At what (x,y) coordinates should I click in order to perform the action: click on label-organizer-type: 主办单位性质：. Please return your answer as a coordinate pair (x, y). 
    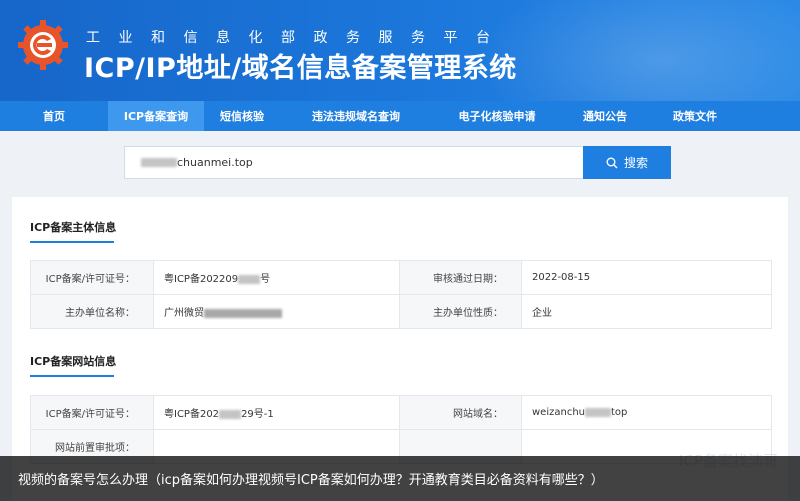
    Looking at the image, I should click on (460, 311).